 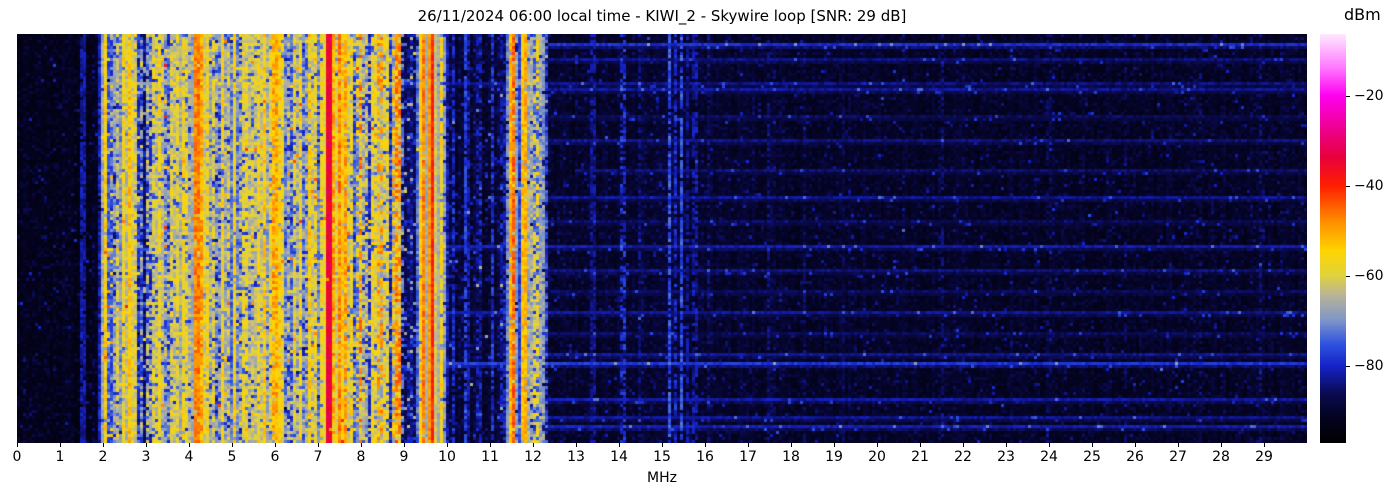 I want to click on x-tick-label: 17, so click(x=748, y=457).